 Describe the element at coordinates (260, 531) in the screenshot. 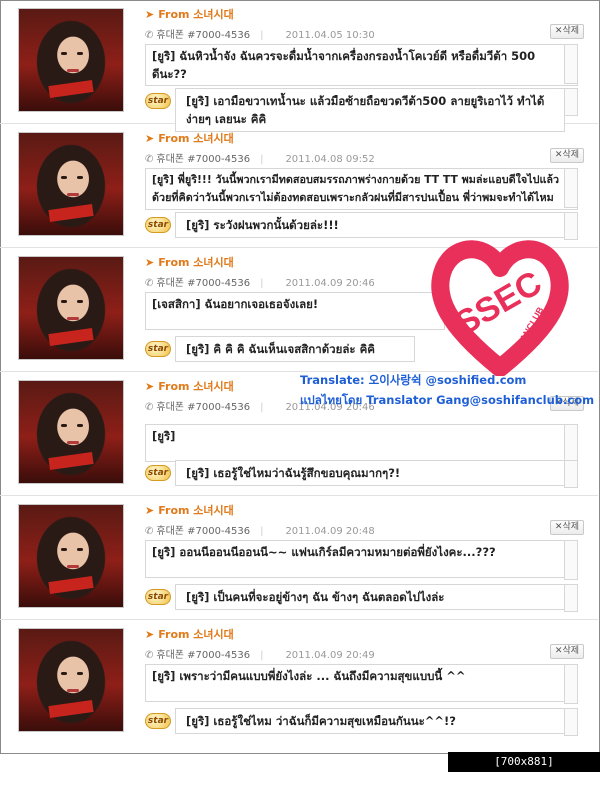

I see `message-meta: ✆ 휴대폰 #7000-4536 | 2011.04.09 20:48` at that location.